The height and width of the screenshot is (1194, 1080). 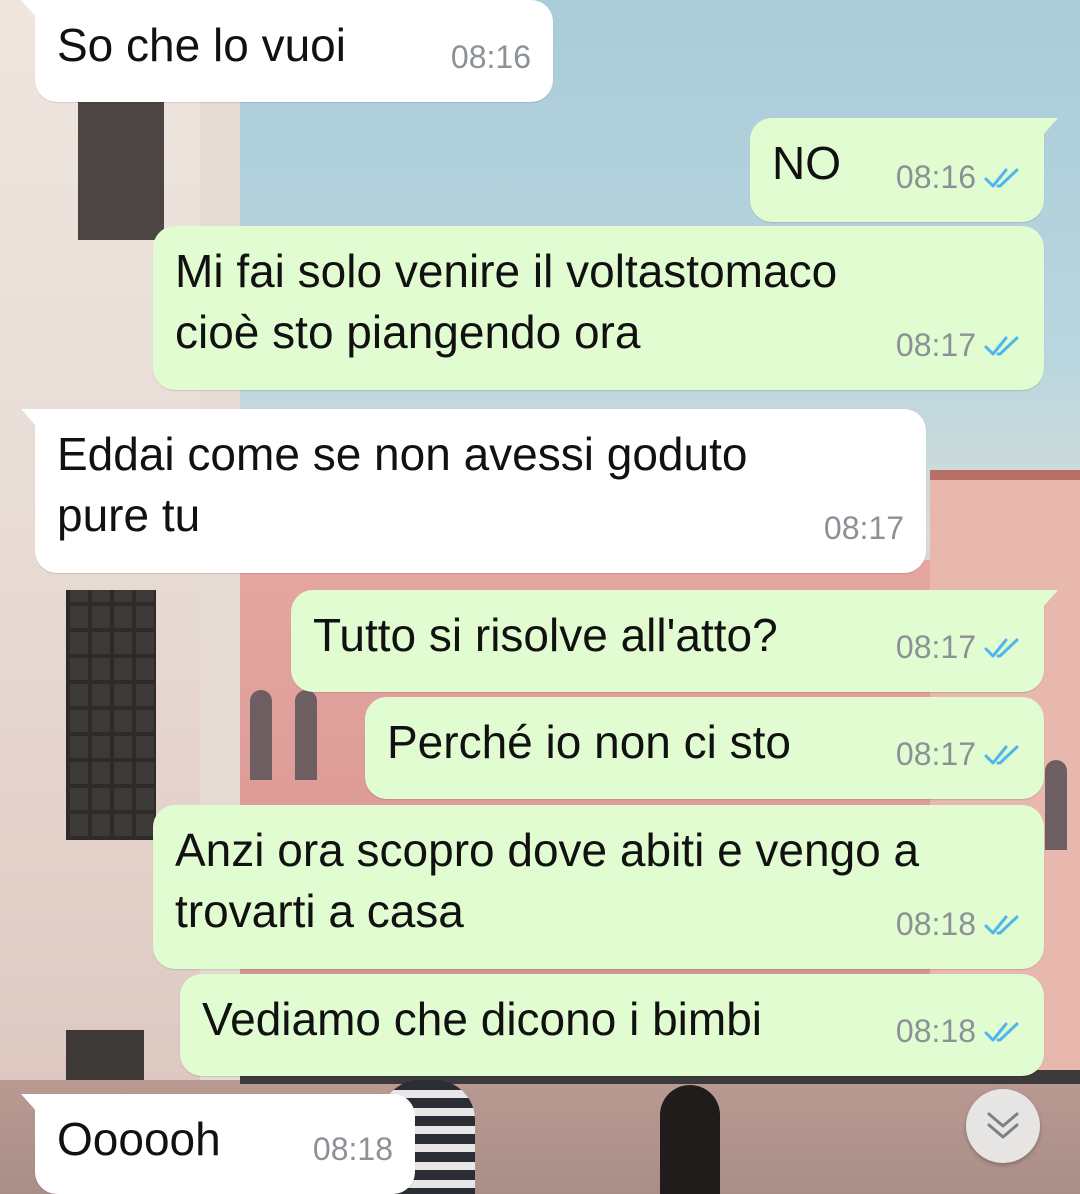 I want to click on scroll-to-bottom-button, so click(x=1003, y=1126).